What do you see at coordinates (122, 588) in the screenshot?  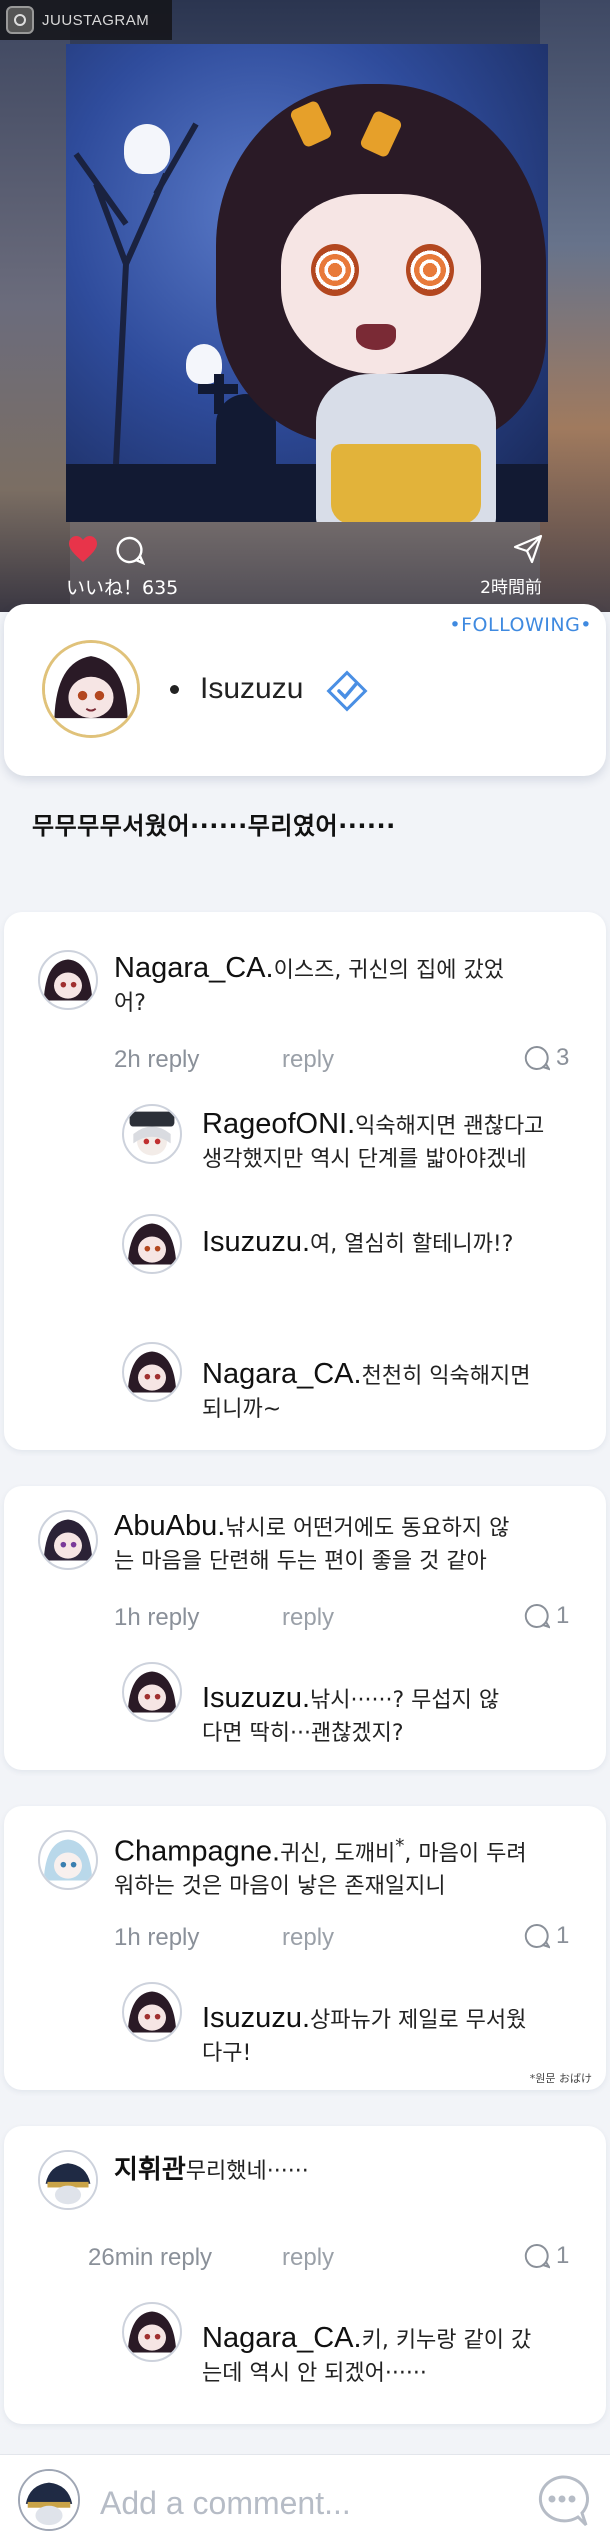 I see `likes-count: いいね！635` at bounding box center [122, 588].